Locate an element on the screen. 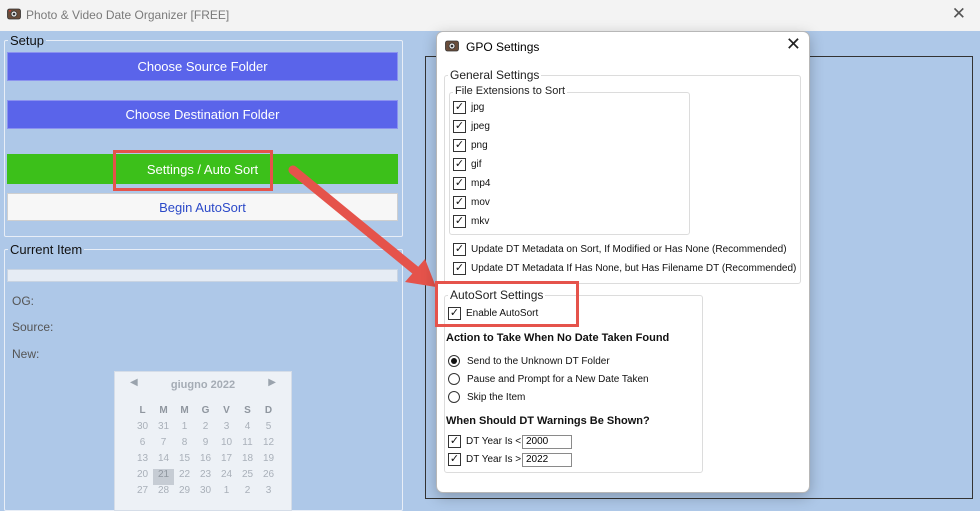 The image size is (980, 511). action-option-0: Send to the Unknown DT Folder is located at coordinates (529, 361).